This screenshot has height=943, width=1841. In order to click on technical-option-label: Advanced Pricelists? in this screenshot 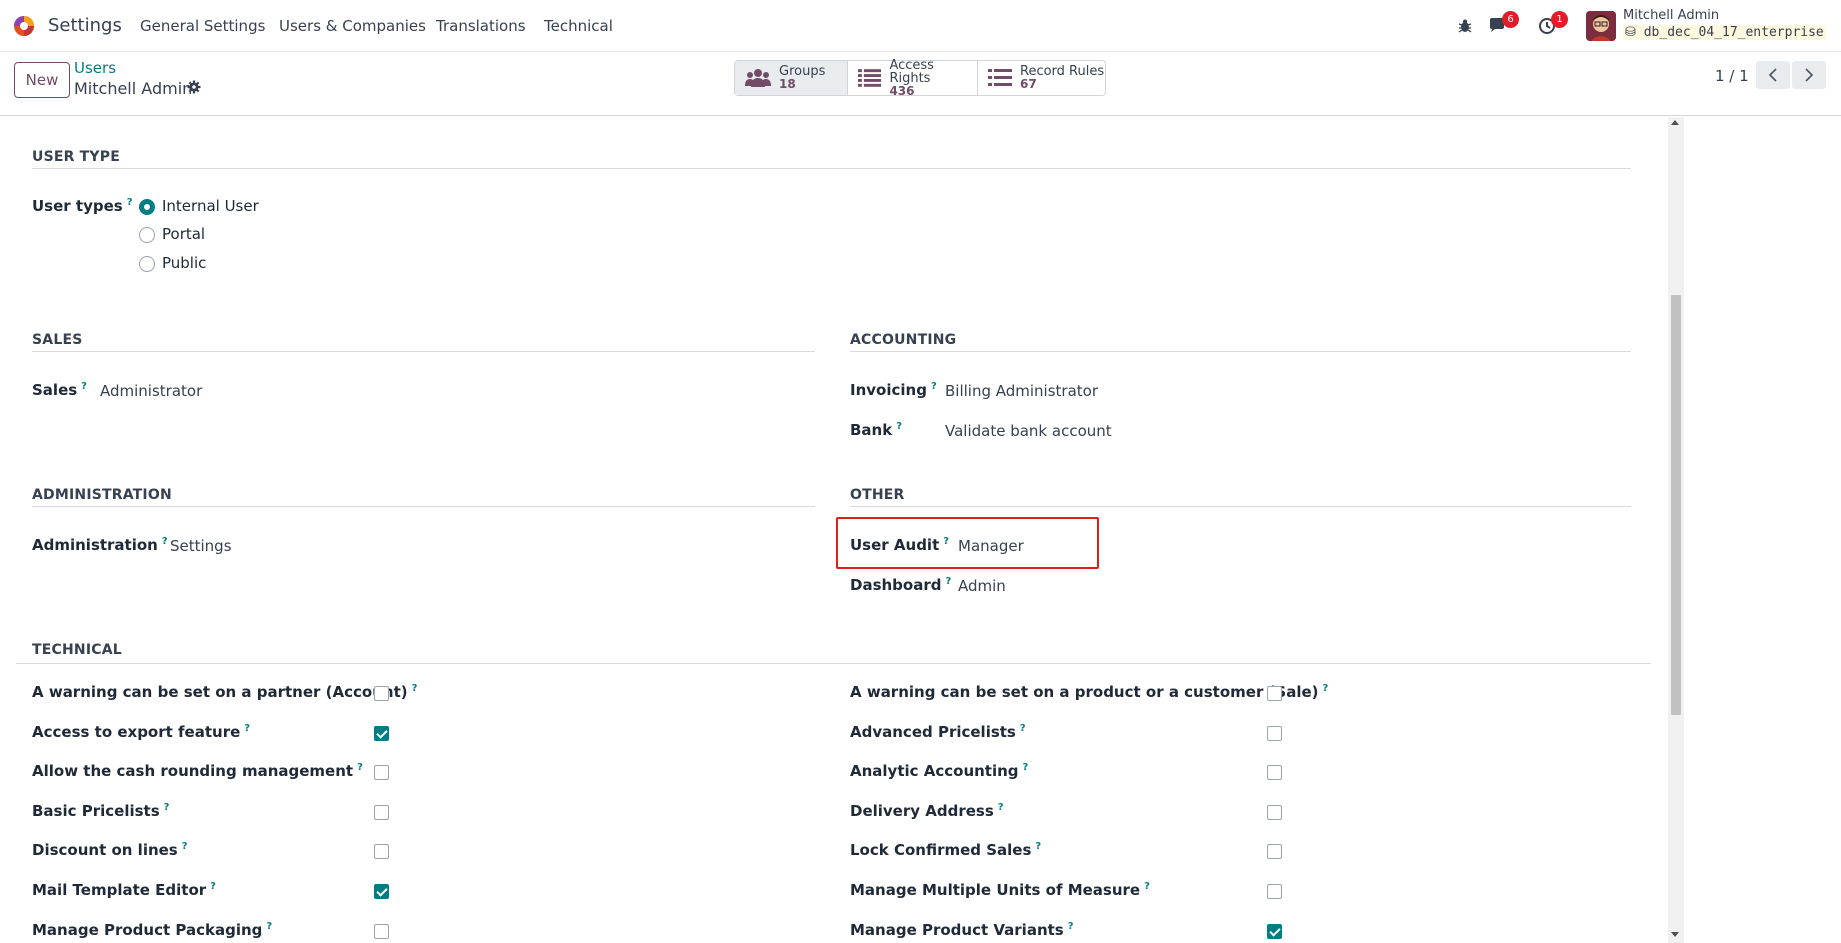, I will do `click(938, 732)`.